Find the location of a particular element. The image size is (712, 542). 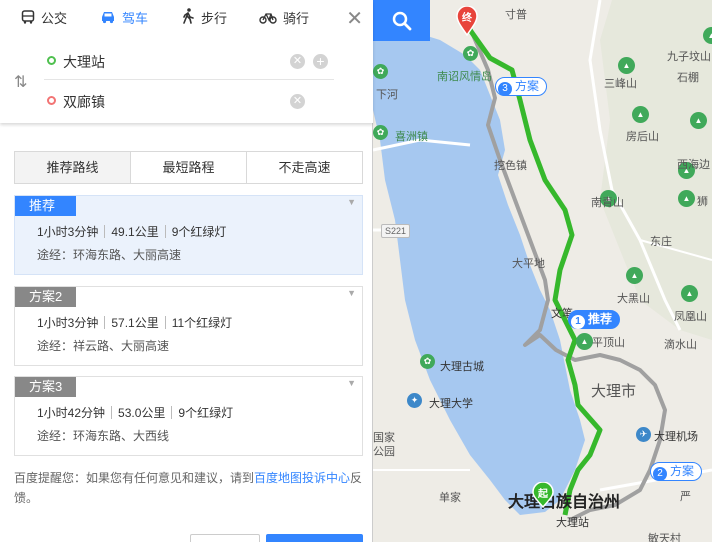

map-label-dishui: 滴水山 is located at coordinates (680, 345).